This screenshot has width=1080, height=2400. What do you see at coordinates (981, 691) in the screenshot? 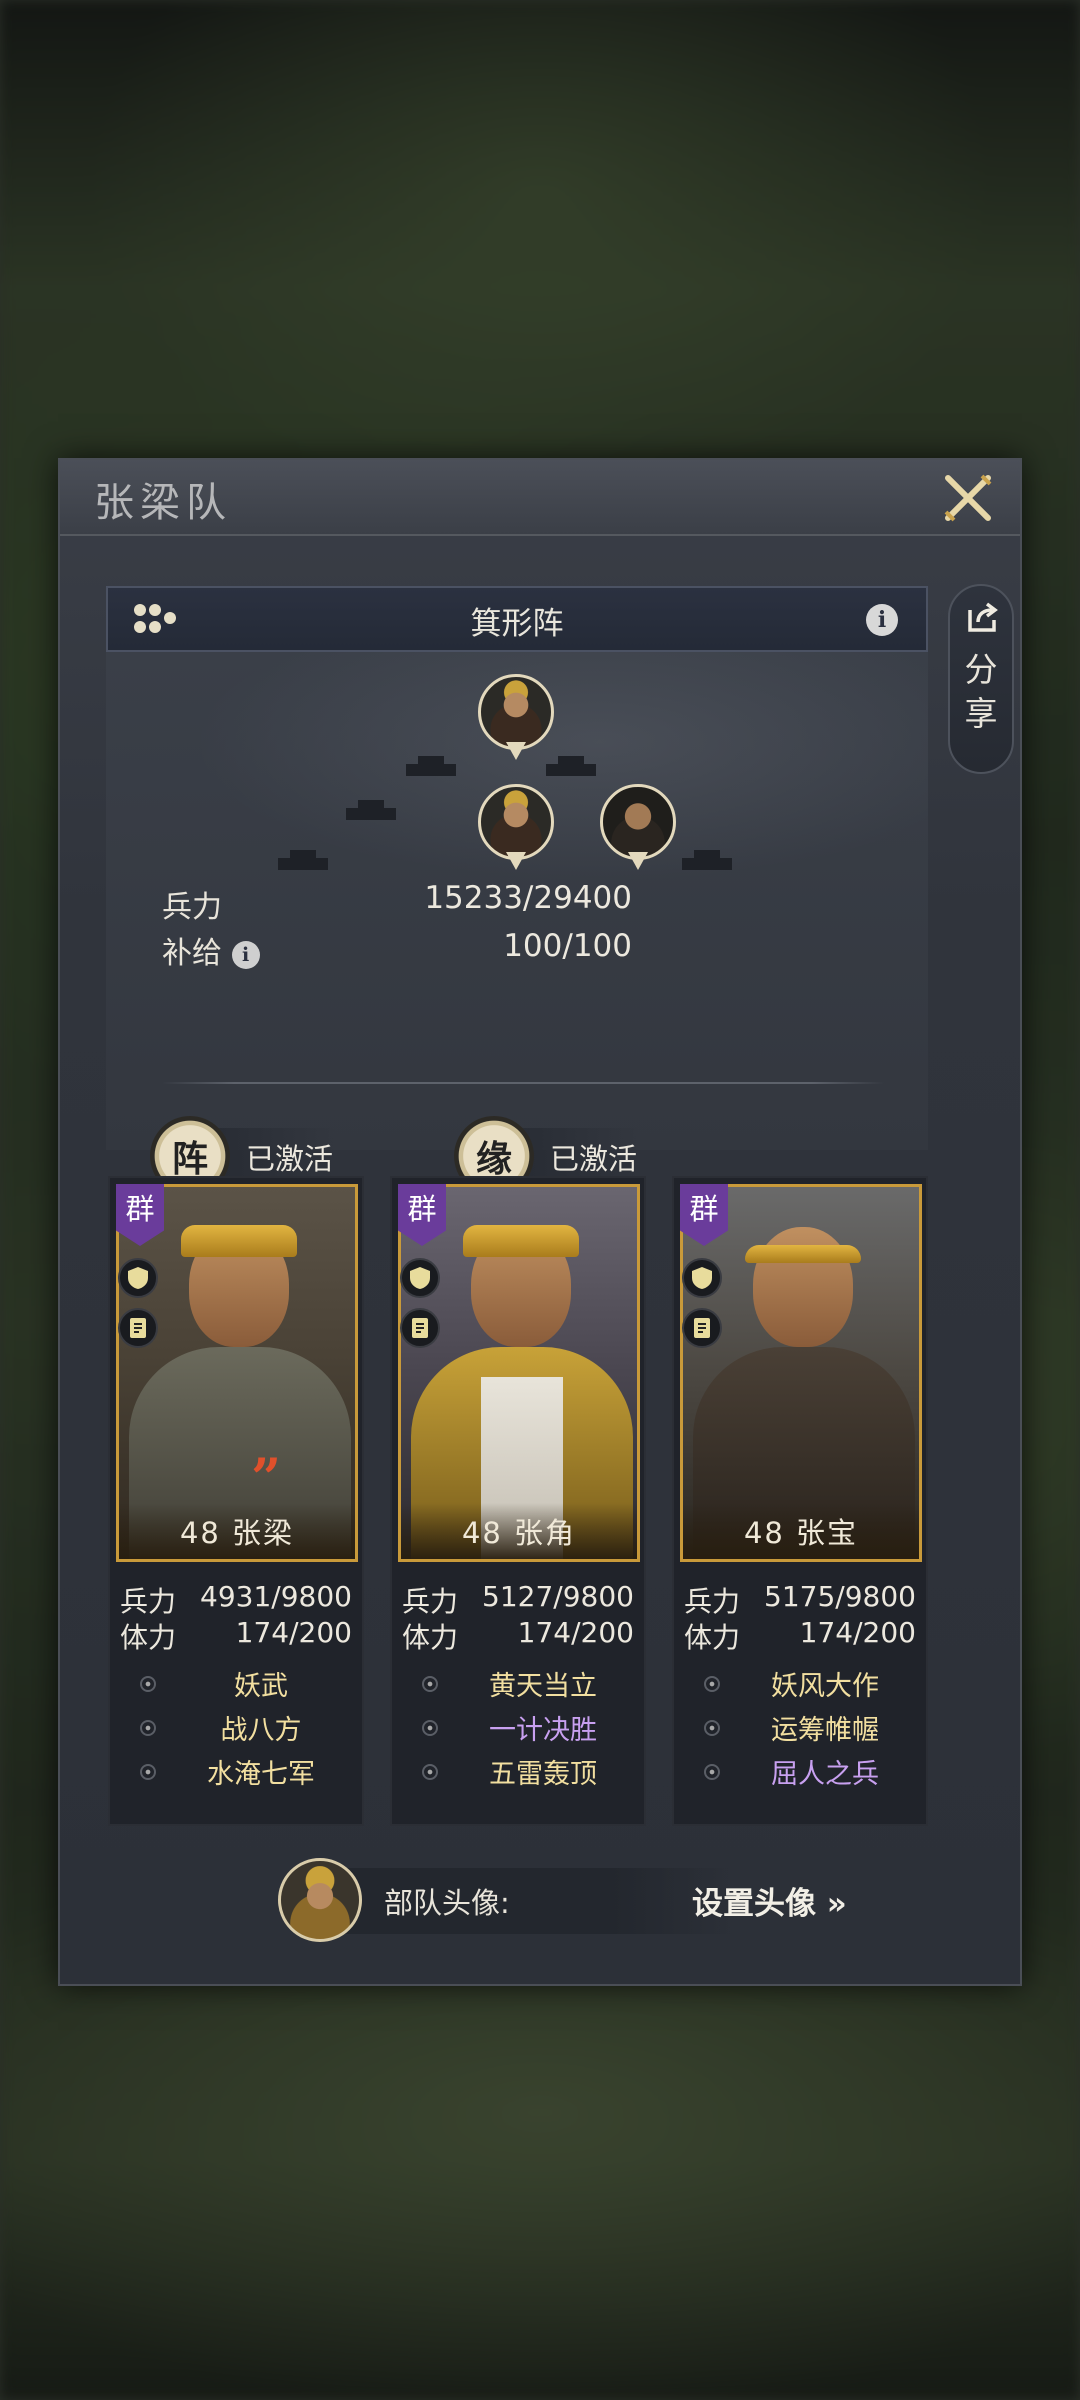
I see `share-label: 分 享` at bounding box center [981, 691].